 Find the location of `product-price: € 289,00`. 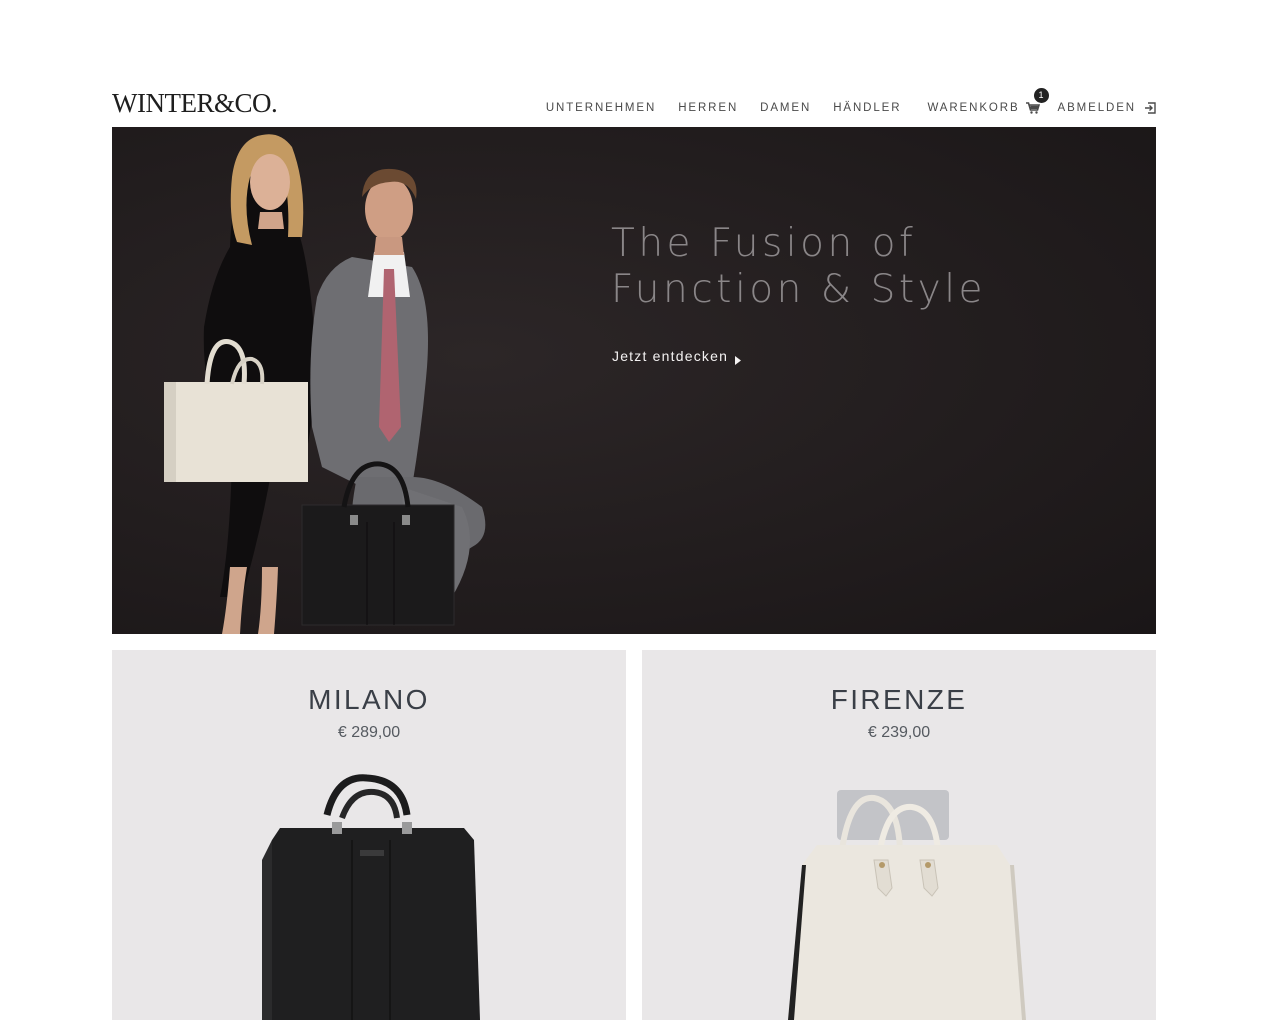

product-price: € 289,00 is located at coordinates (369, 732).